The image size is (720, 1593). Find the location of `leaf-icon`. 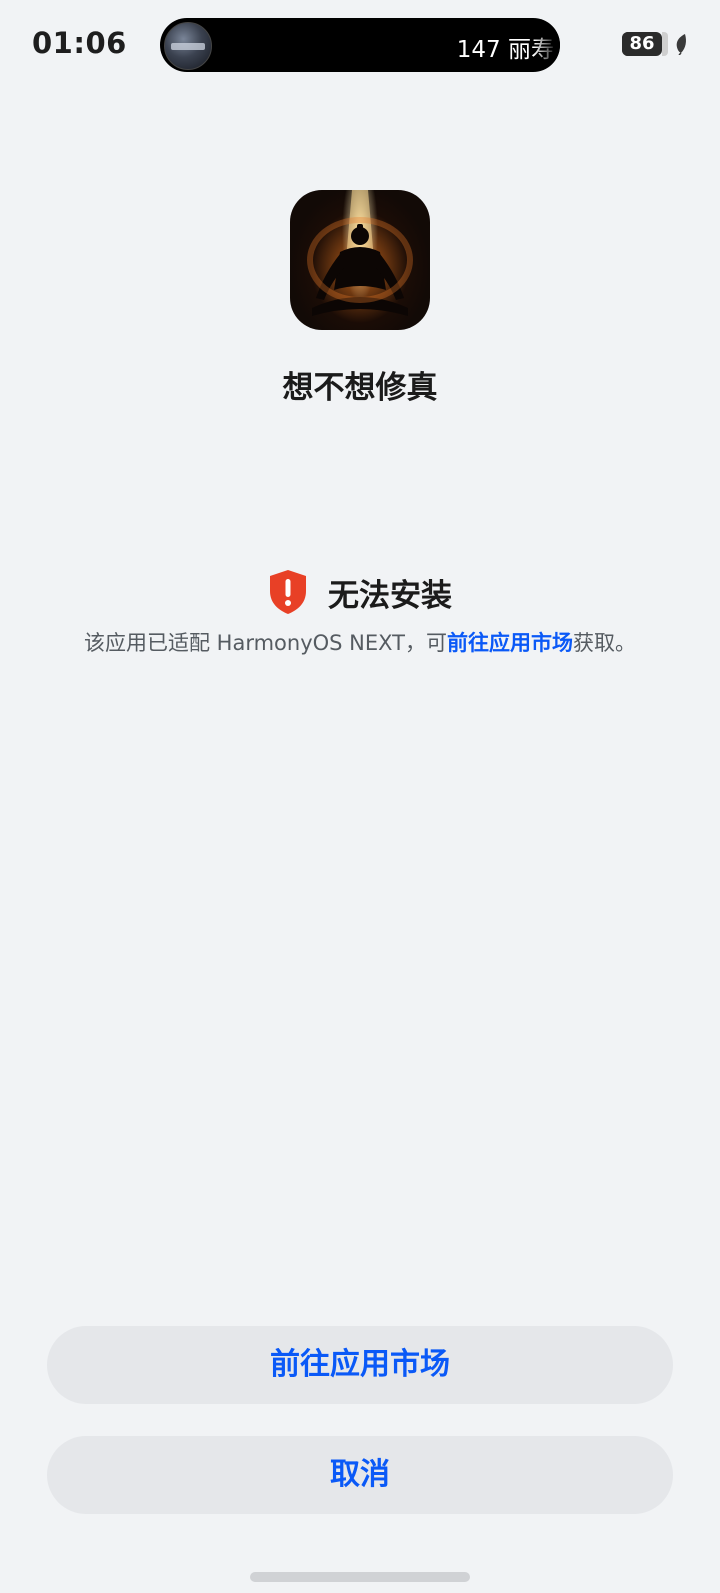

leaf-icon is located at coordinates (681, 44).